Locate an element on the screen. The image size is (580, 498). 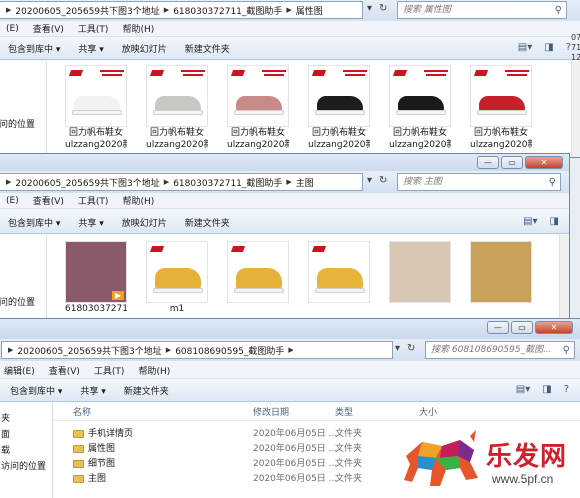
column-name: 名称 is located at coordinates (82, 411).